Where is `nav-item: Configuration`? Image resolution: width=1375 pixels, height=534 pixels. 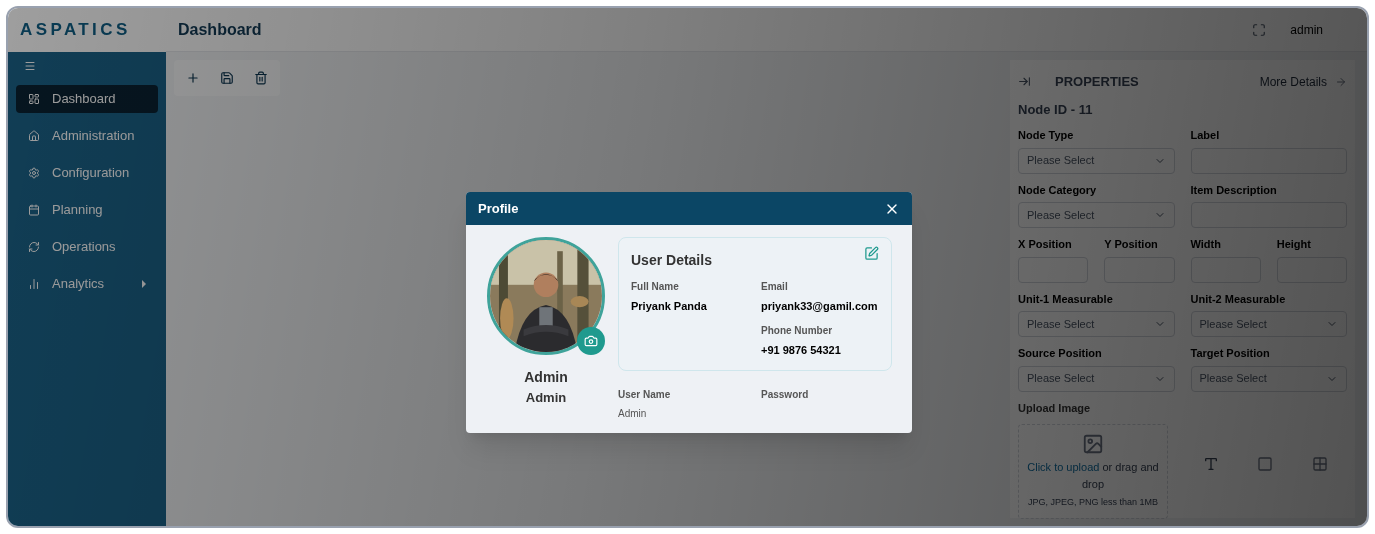
nav-item: Configuration is located at coordinates (87, 173).